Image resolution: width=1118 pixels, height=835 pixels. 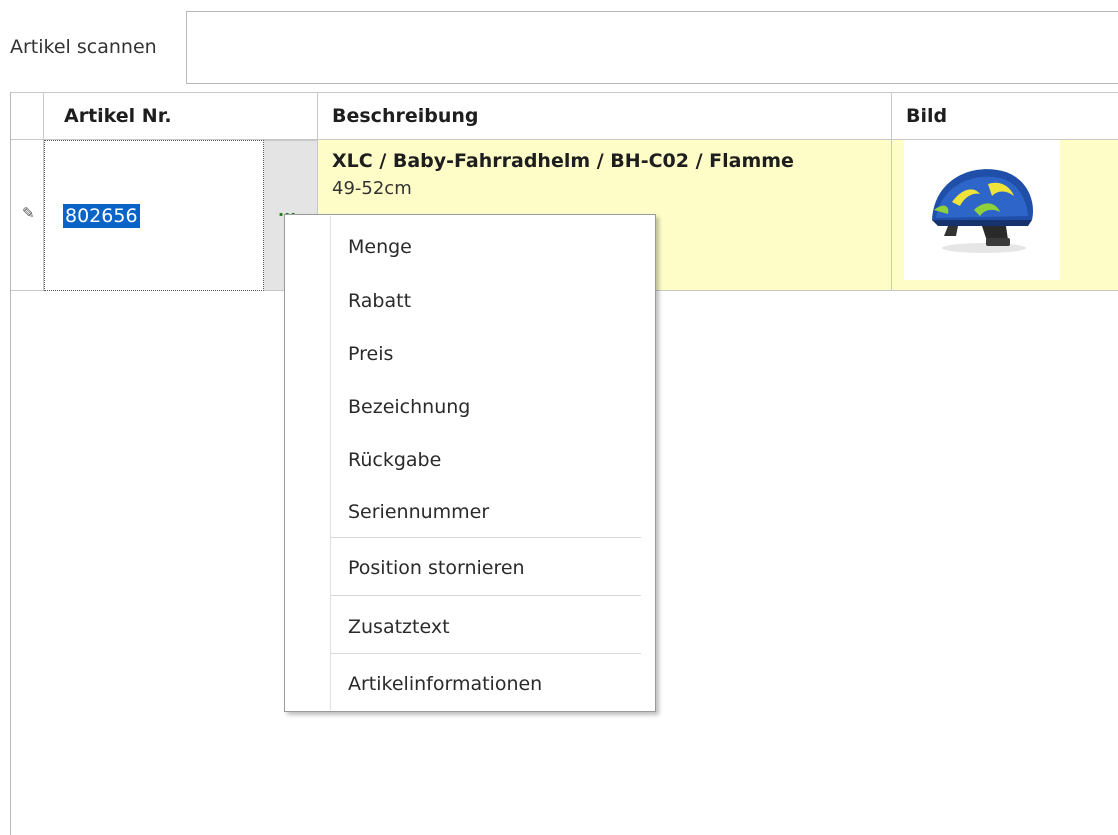 I want to click on menu-item-seriennummer: Seriennummer, so click(x=493, y=512).